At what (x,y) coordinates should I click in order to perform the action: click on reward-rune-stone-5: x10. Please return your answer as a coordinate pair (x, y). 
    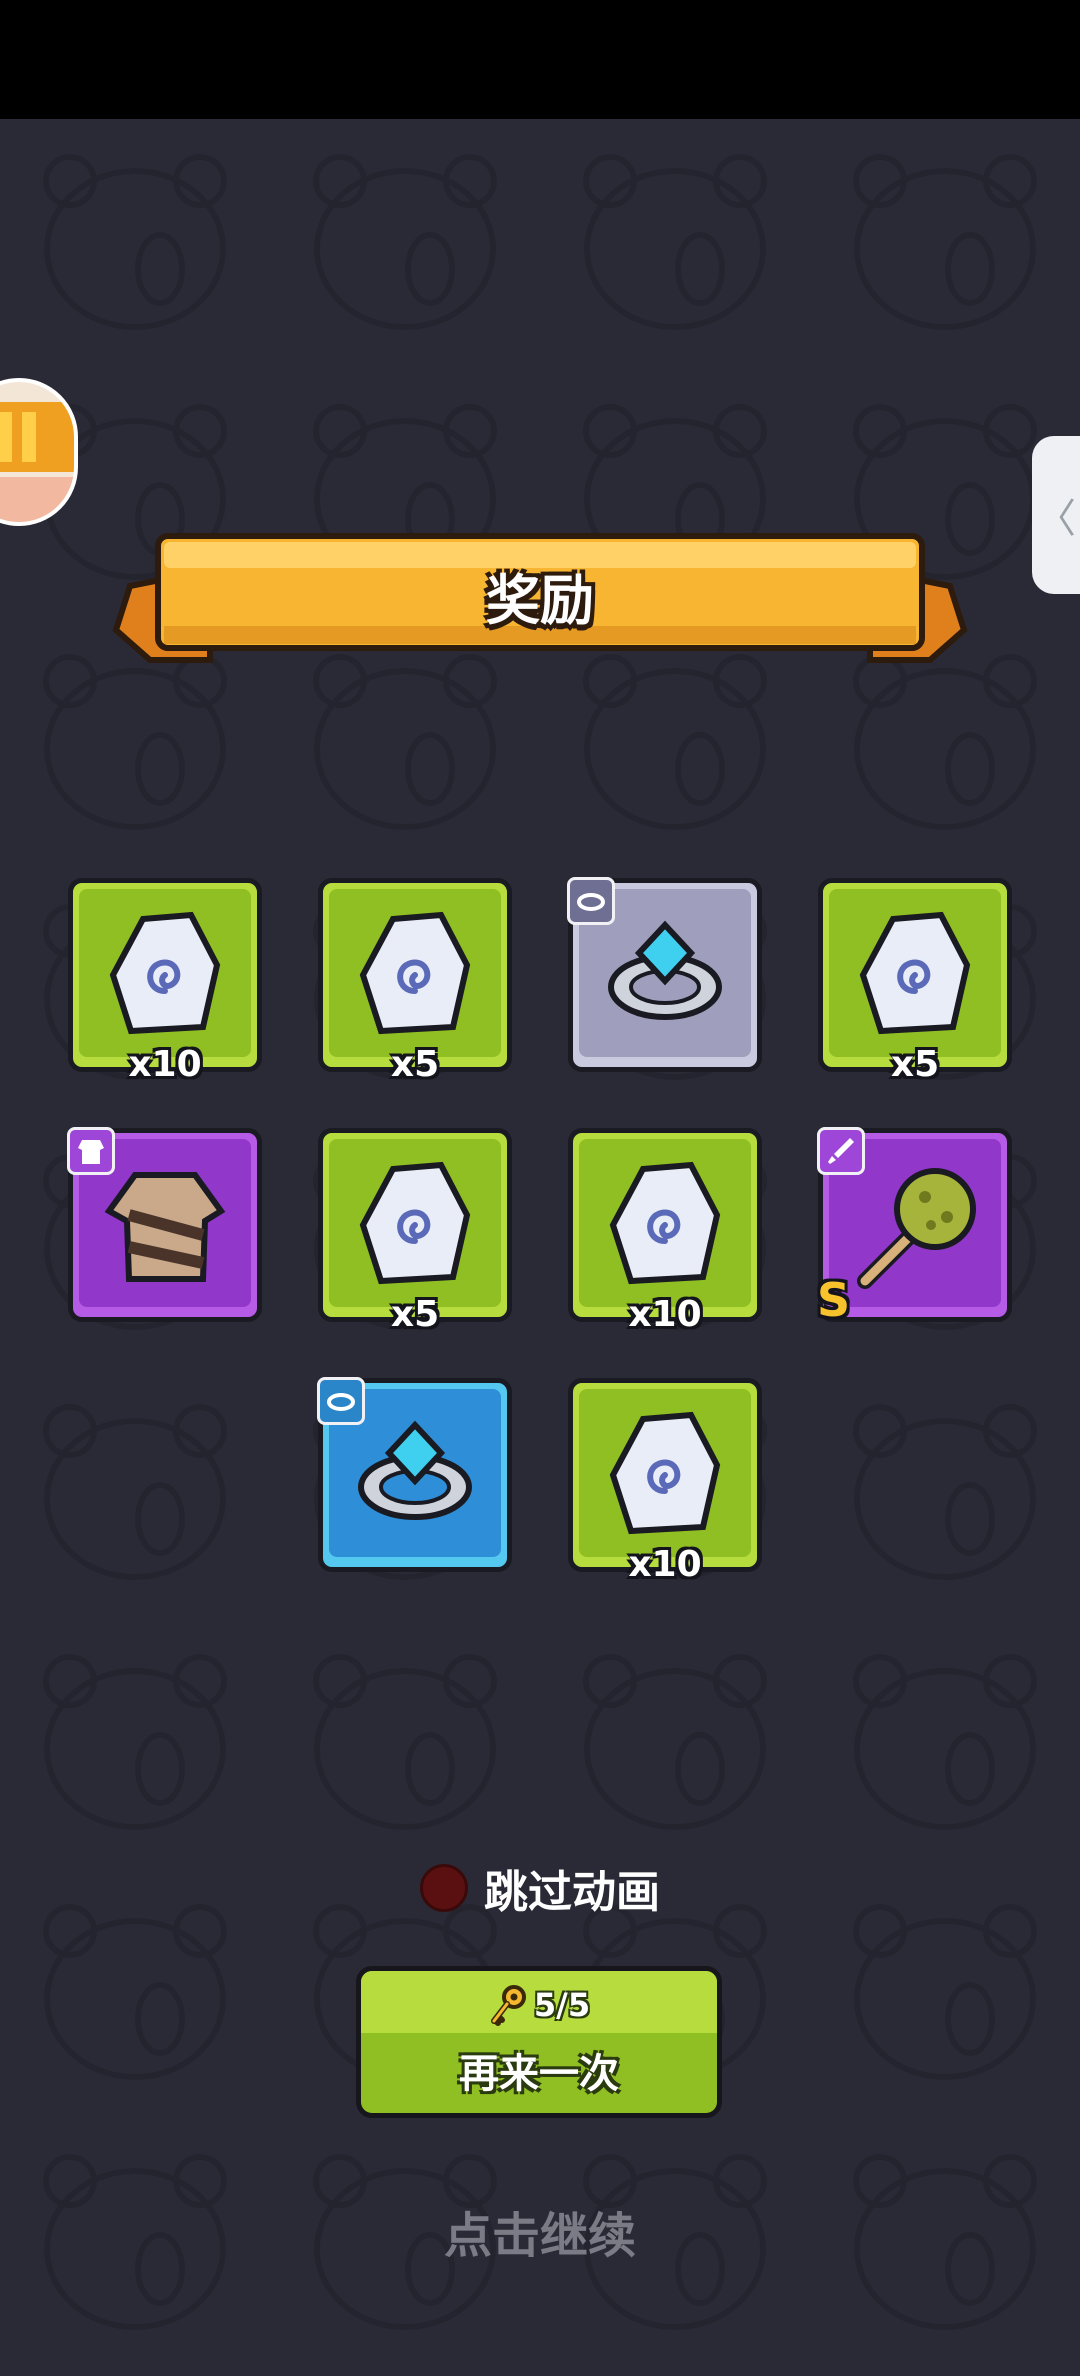
    Looking at the image, I should click on (665, 1231).